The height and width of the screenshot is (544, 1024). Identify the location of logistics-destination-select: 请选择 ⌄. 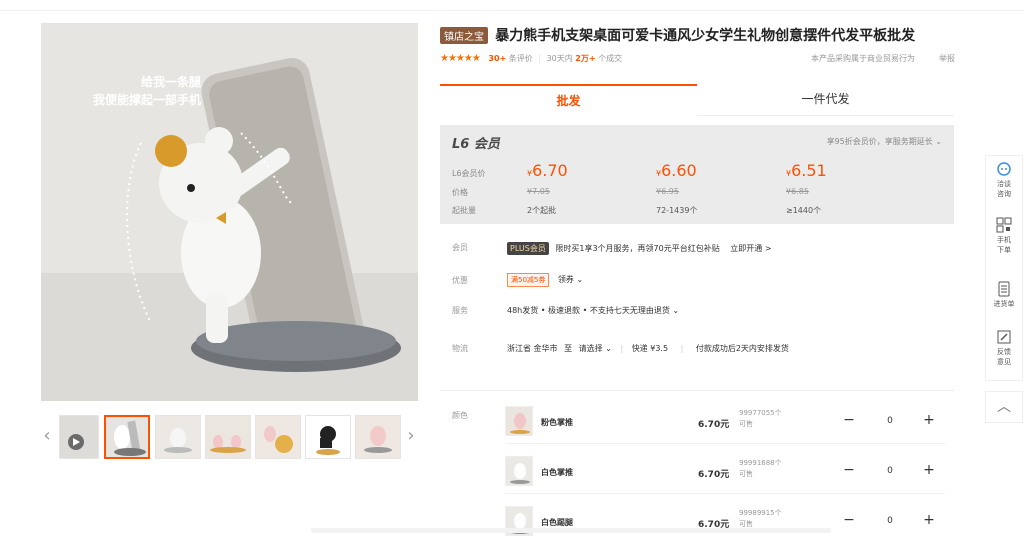
(595, 348).